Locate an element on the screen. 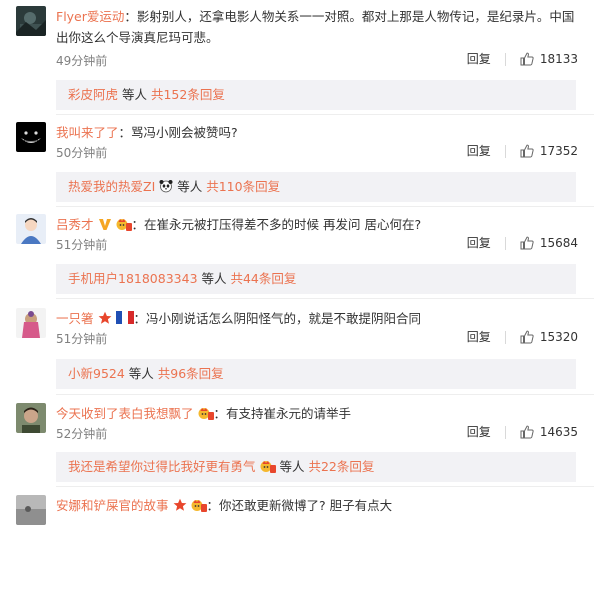 This screenshot has width=594, height=599. comment-text-line: 我叫来了了：骂冯小刚会被赞吗? is located at coordinates (319, 132).